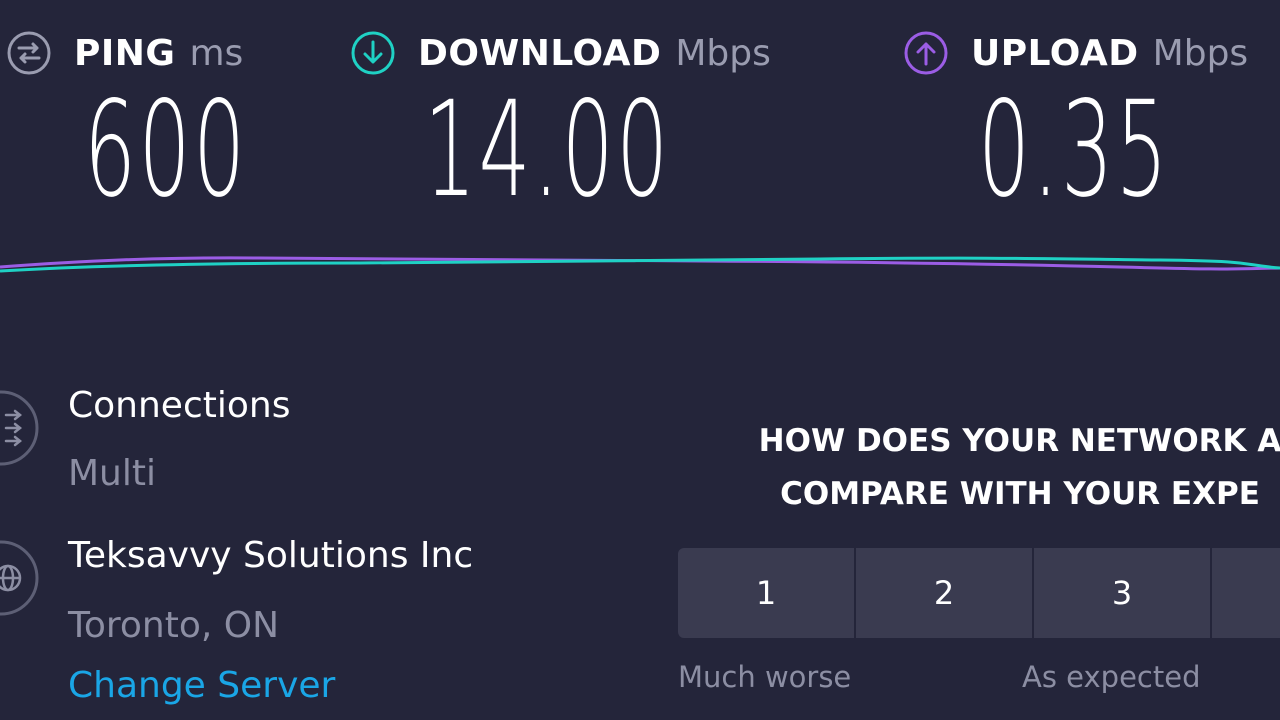 This screenshot has height=720, width=1280. What do you see at coordinates (216, 53) in the screenshot?
I see `ping-unit: ms` at bounding box center [216, 53].